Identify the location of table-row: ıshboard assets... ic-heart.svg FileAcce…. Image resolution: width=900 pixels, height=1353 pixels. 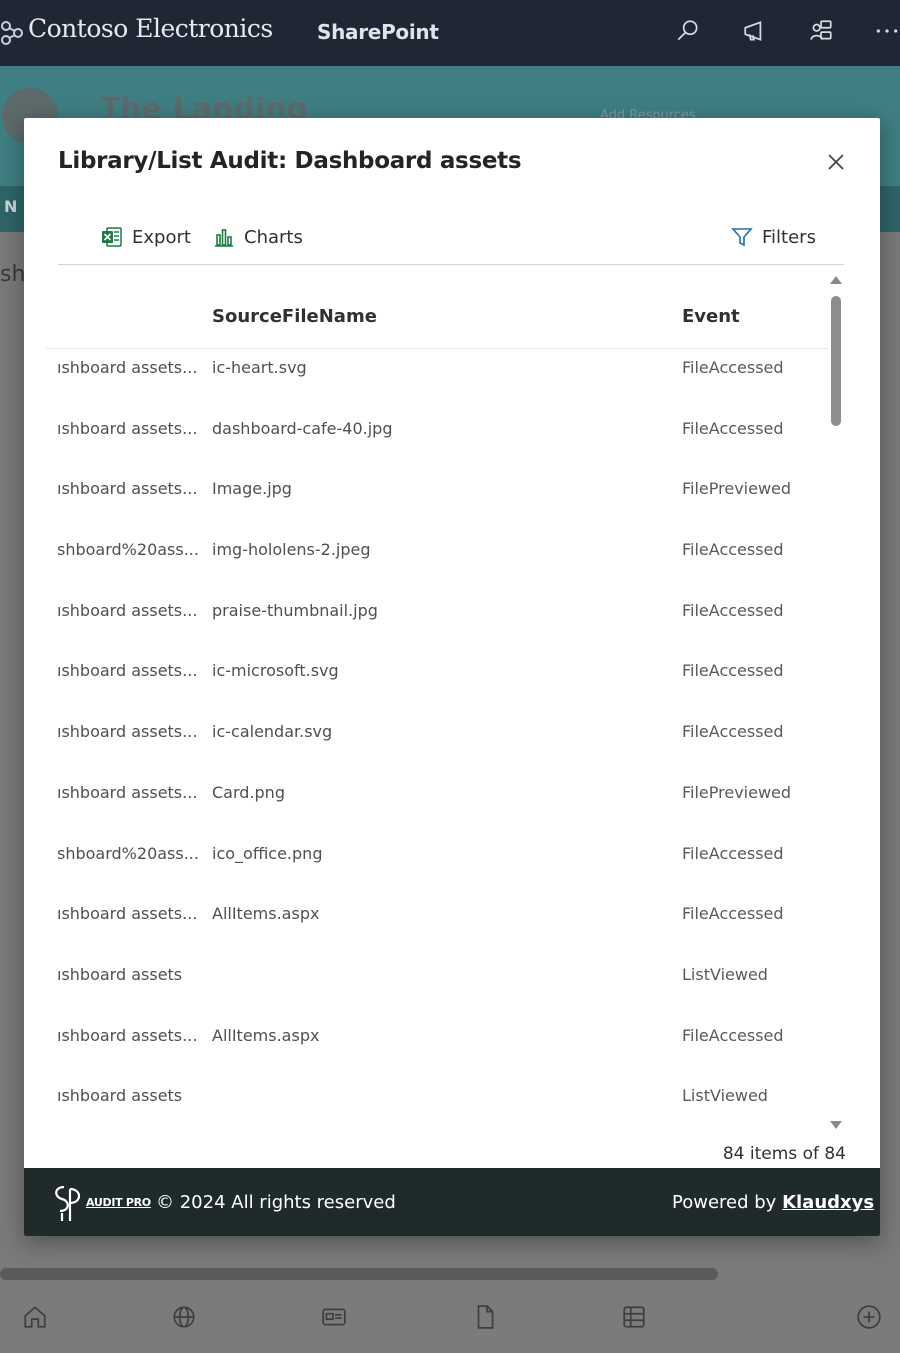
(437, 368).